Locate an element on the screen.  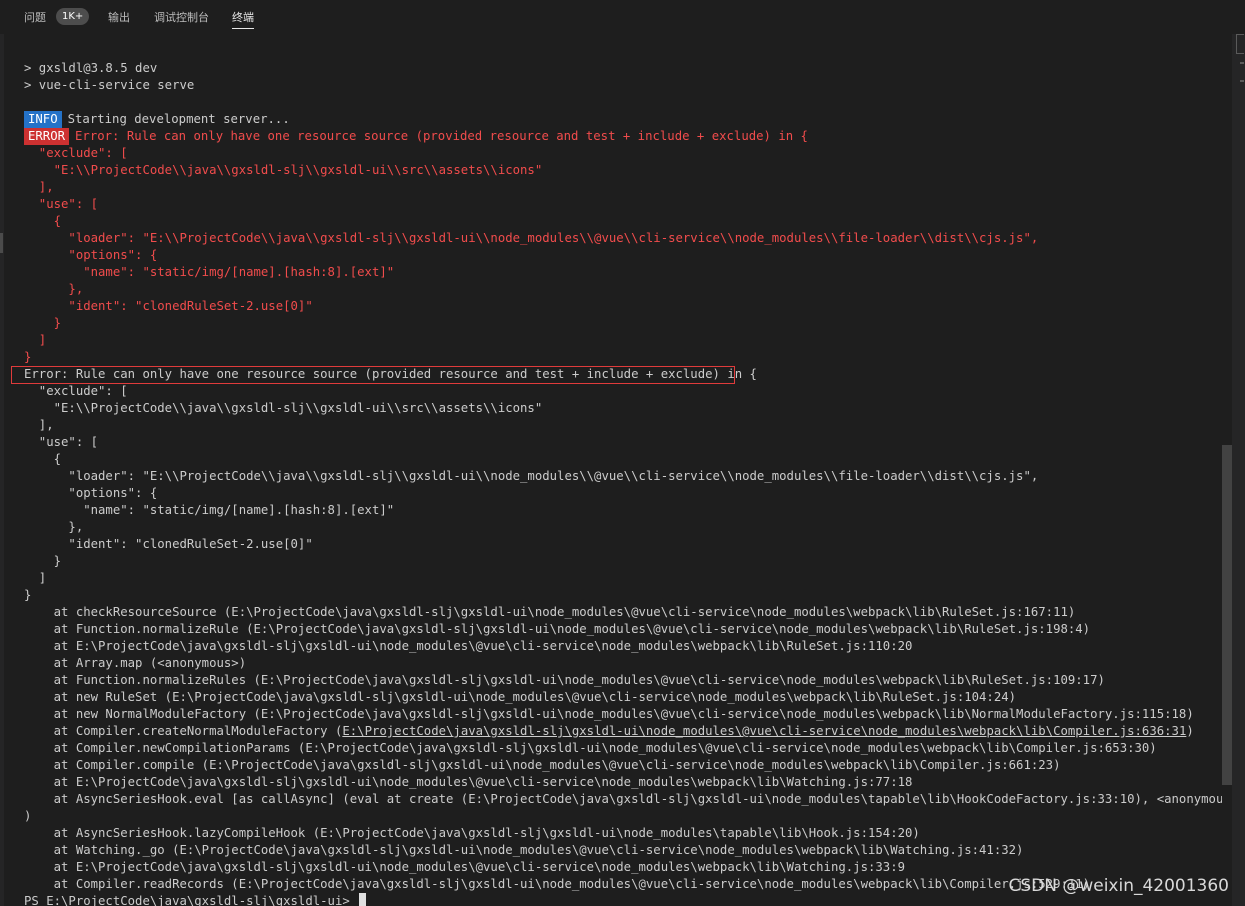
stack-frame-suffix: ) is located at coordinates (1190, 731).